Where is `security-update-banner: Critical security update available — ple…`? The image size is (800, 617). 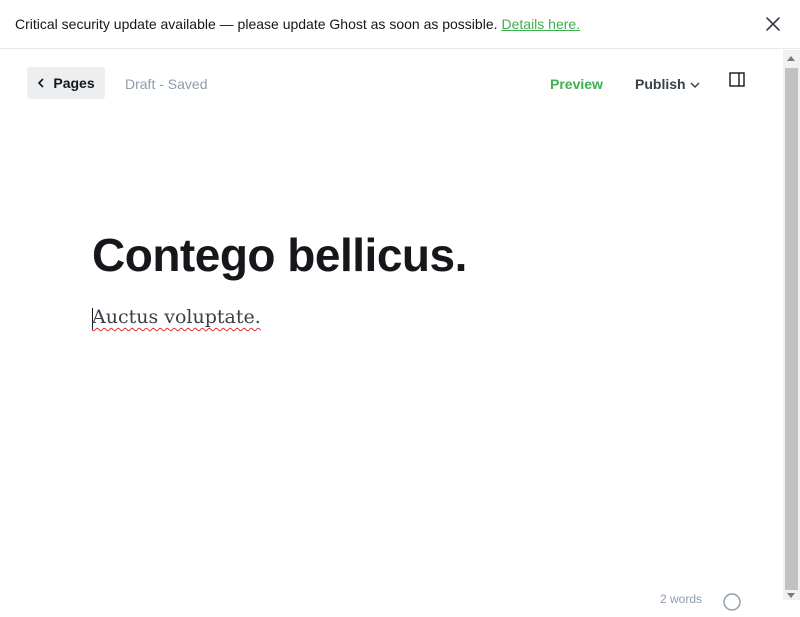
security-update-banner: Critical security update available — ple… is located at coordinates (400, 24).